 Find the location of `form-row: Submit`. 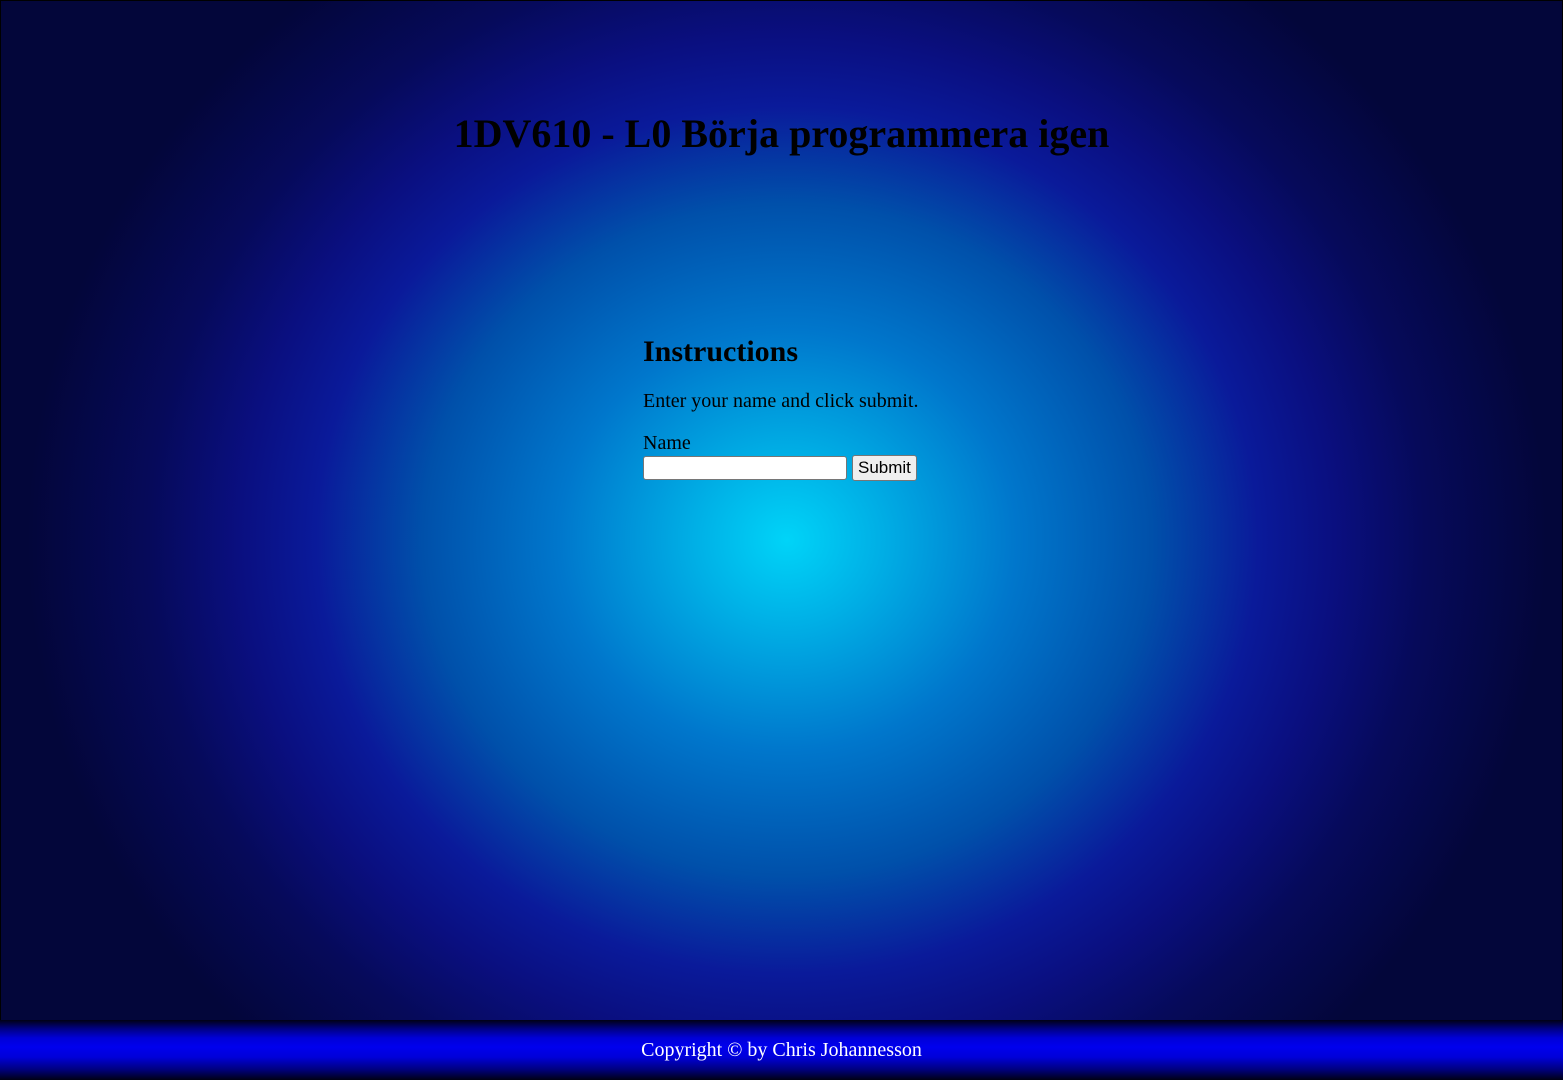

form-row: Submit is located at coordinates (803, 468).